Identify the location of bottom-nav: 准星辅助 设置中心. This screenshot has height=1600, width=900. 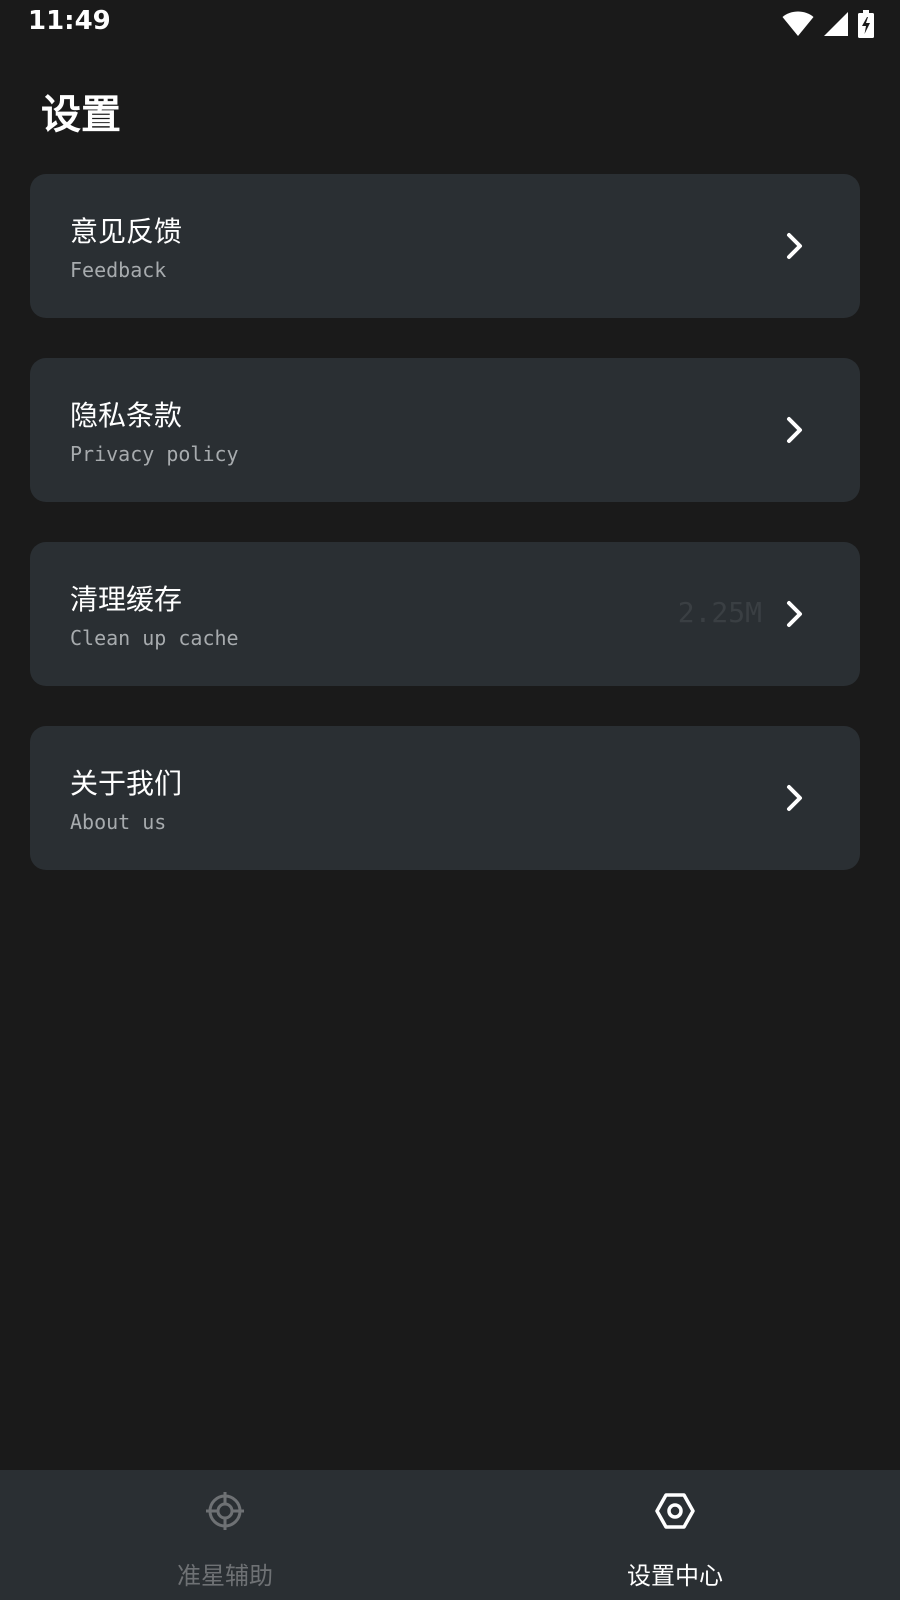
(450, 1535).